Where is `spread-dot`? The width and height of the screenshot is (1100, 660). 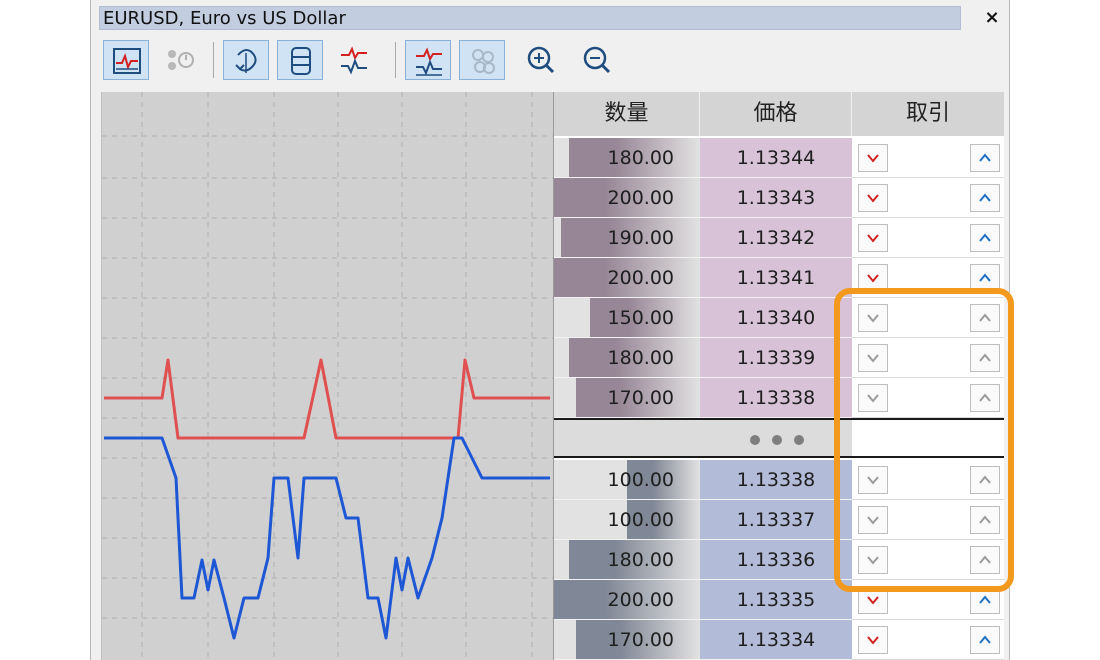 spread-dot is located at coordinates (799, 440).